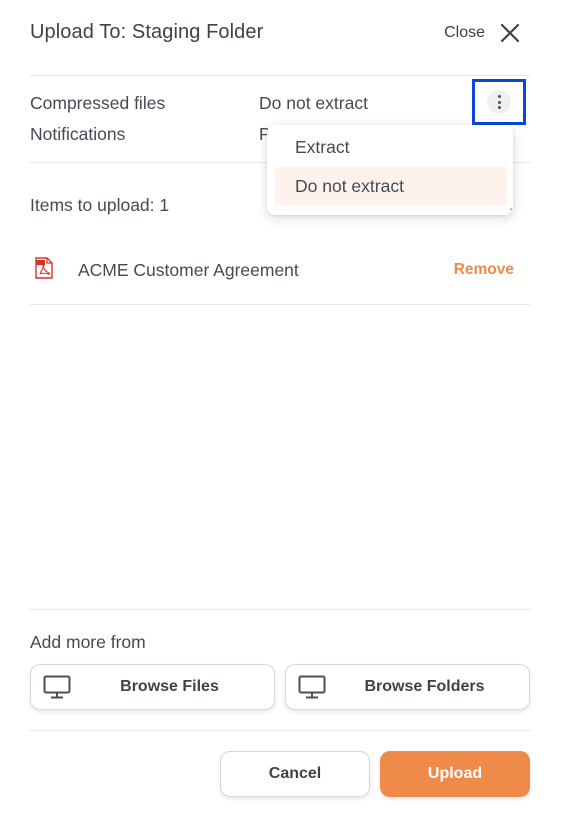 The width and height of the screenshot is (561, 817). Describe the element at coordinates (464, 32) in the screenshot. I see `close-label: Close` at that location.